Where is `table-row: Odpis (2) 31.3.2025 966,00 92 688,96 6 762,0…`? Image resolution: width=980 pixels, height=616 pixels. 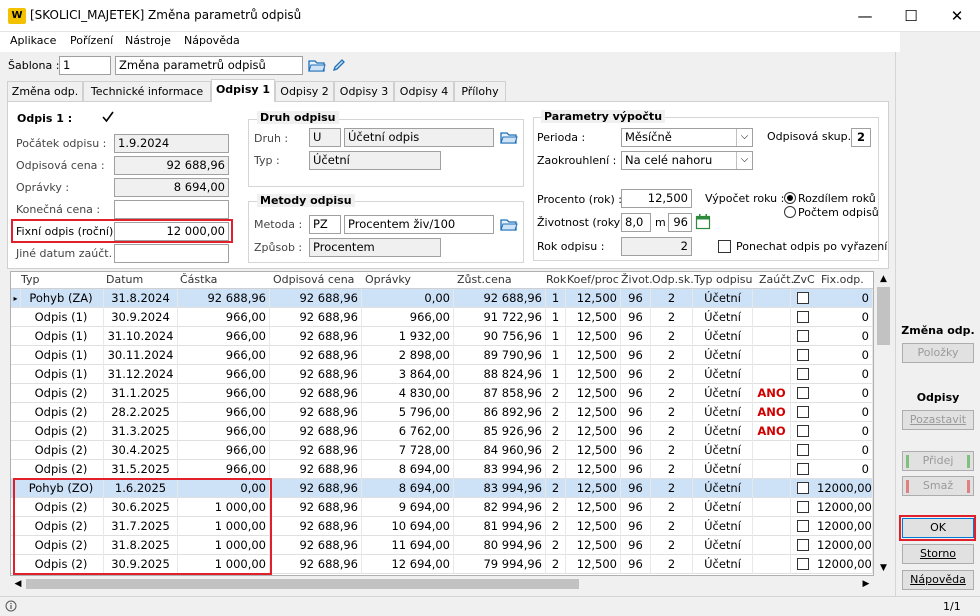
table-row: Odpis (2) 31.3.2025 966,00 92 688,96 6 762,0… is located at coordinates (442, 431).